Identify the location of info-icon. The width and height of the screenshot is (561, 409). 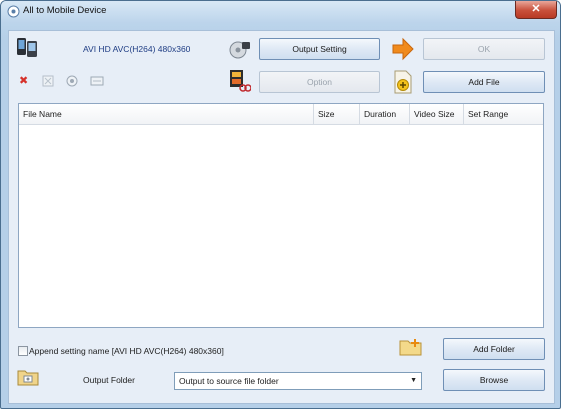
(97, 81).